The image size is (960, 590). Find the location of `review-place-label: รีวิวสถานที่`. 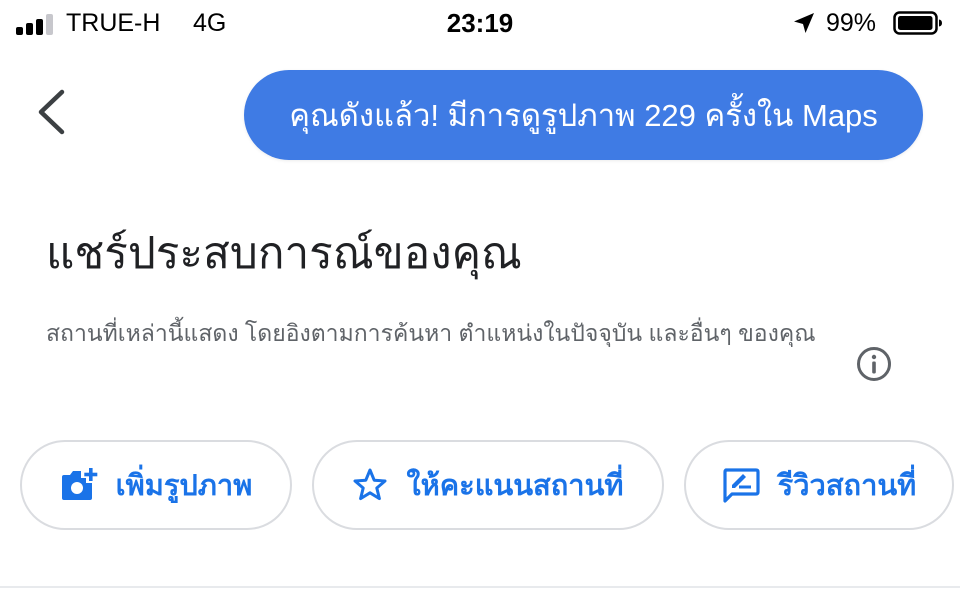

review-place-label: รีวิวสถานที่ is located at coordinates (847, 486).